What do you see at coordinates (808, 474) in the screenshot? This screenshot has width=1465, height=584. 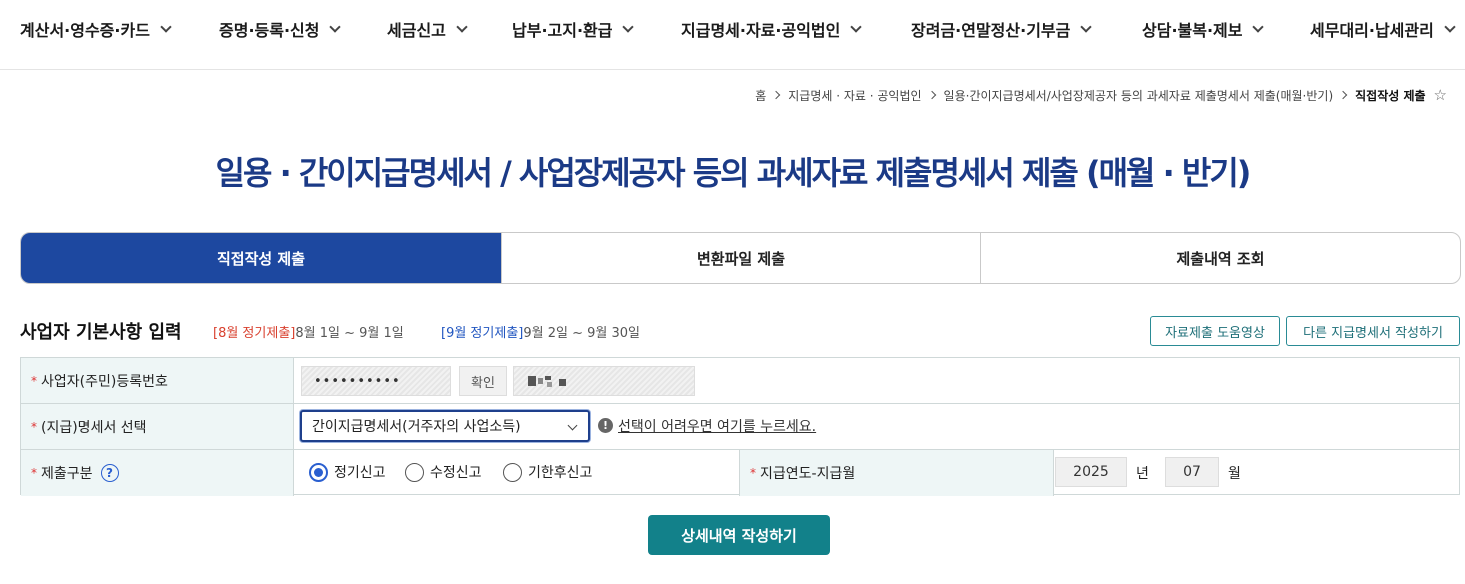 I see `period-label-text: 지급연도-지급월` at bounding box center [808, 474].